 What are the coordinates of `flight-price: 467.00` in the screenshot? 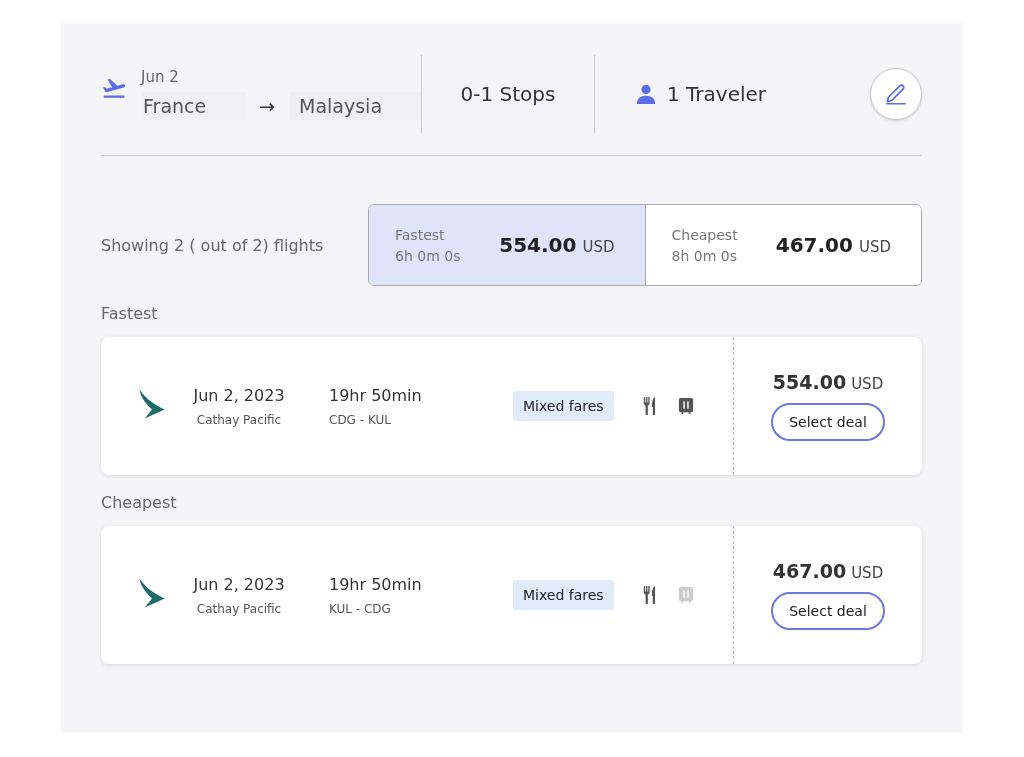 It's located at (809, 571).